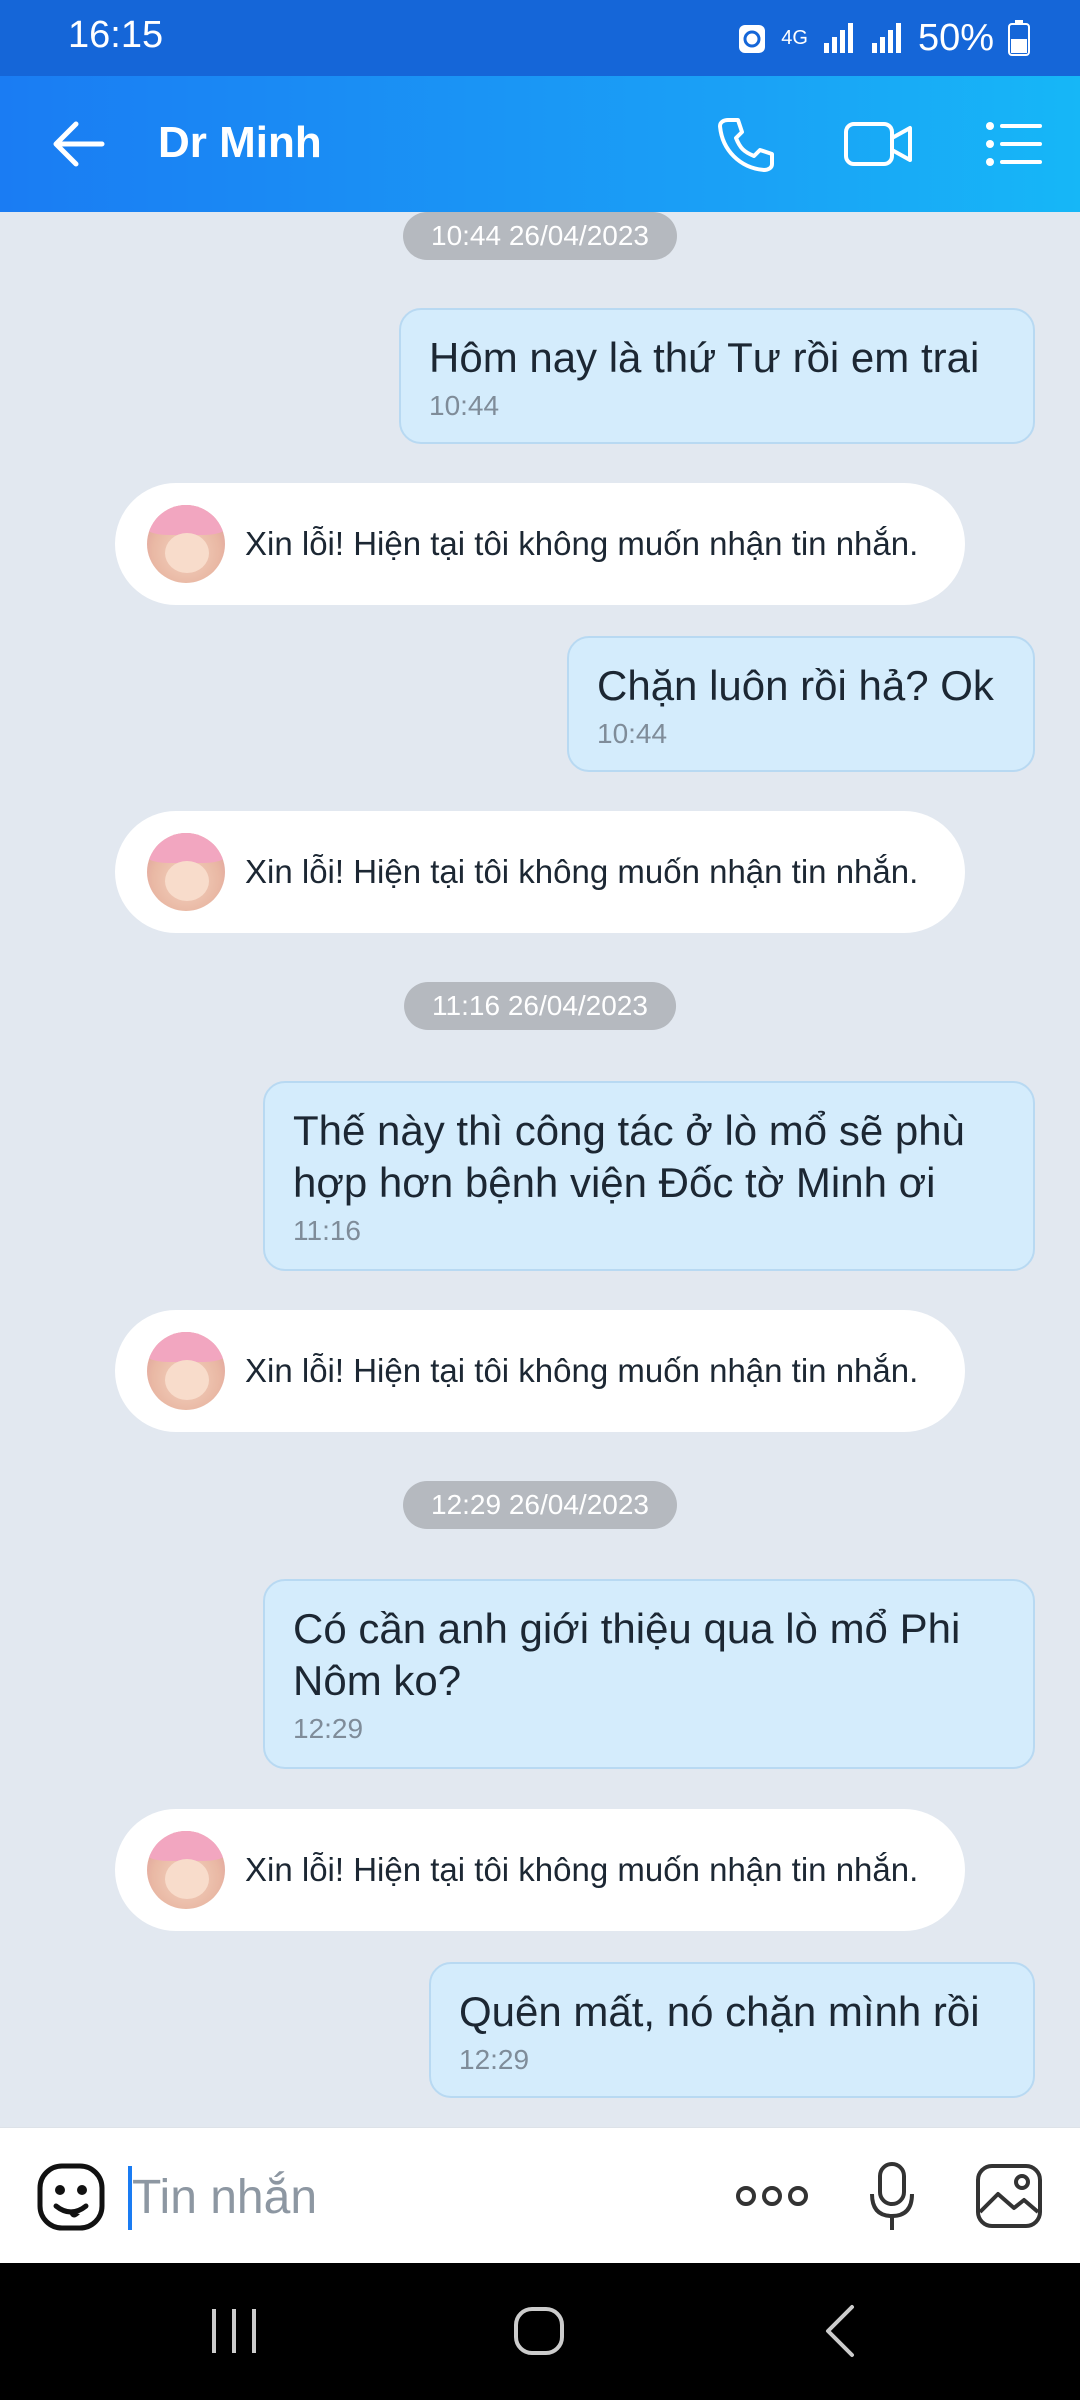 The image size is (1080, 2400). Describe the element at coordinates (1014, 144) in the screenshot. I see `menu-list-icon` at that location.